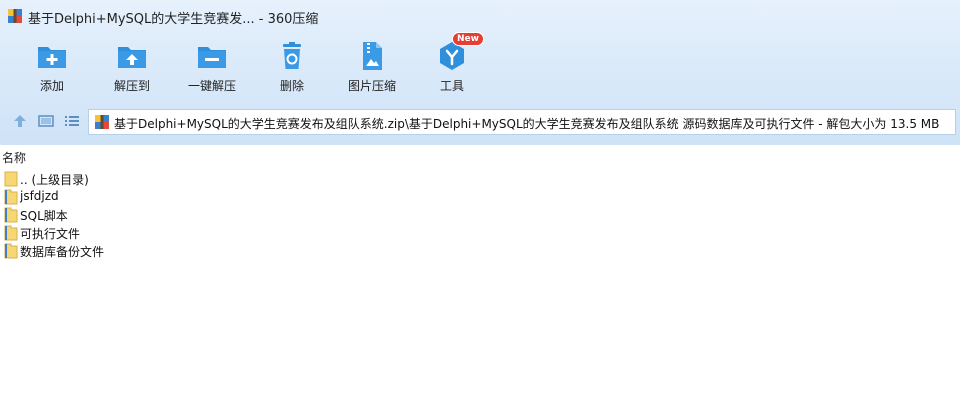  Describe the element at coordinates (292, 55) in the screenshot. I see `delete-icon` at that location.